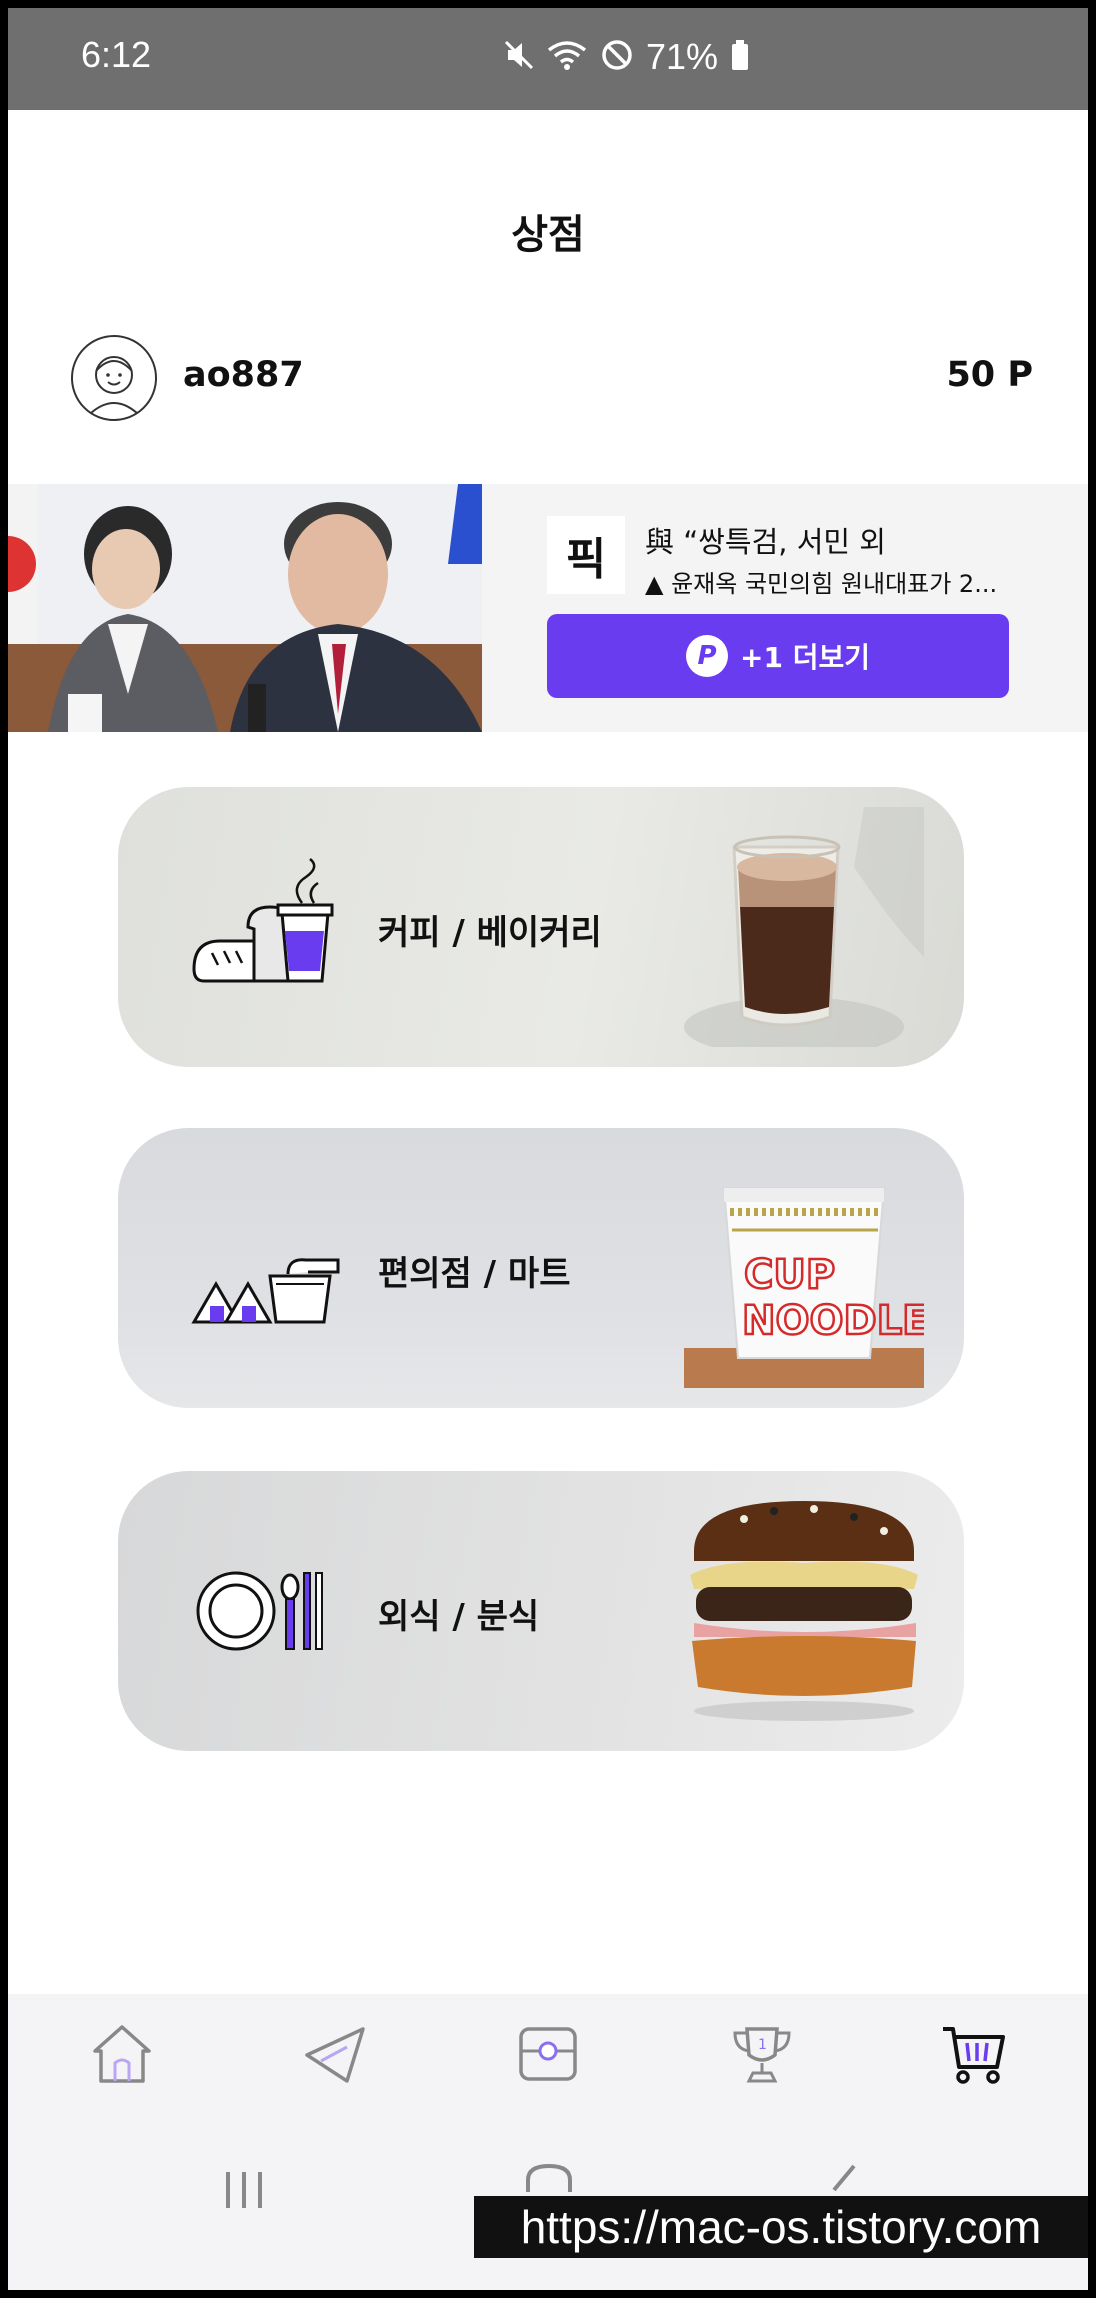 Image resolution: width=1096 pixels, height=2298 pixels. I want to click on do-not-disturb-icon, so click(617, 57).